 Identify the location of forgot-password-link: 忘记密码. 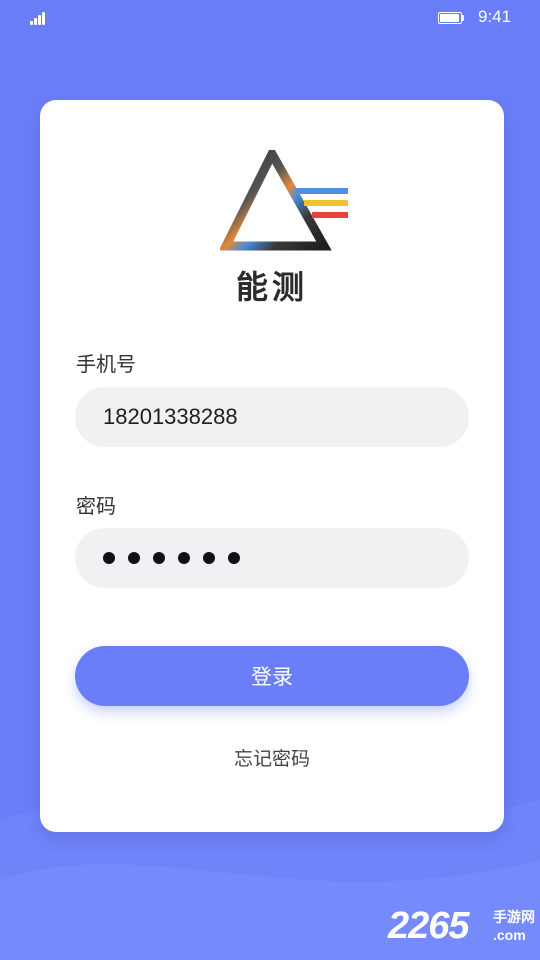
(272, 757).